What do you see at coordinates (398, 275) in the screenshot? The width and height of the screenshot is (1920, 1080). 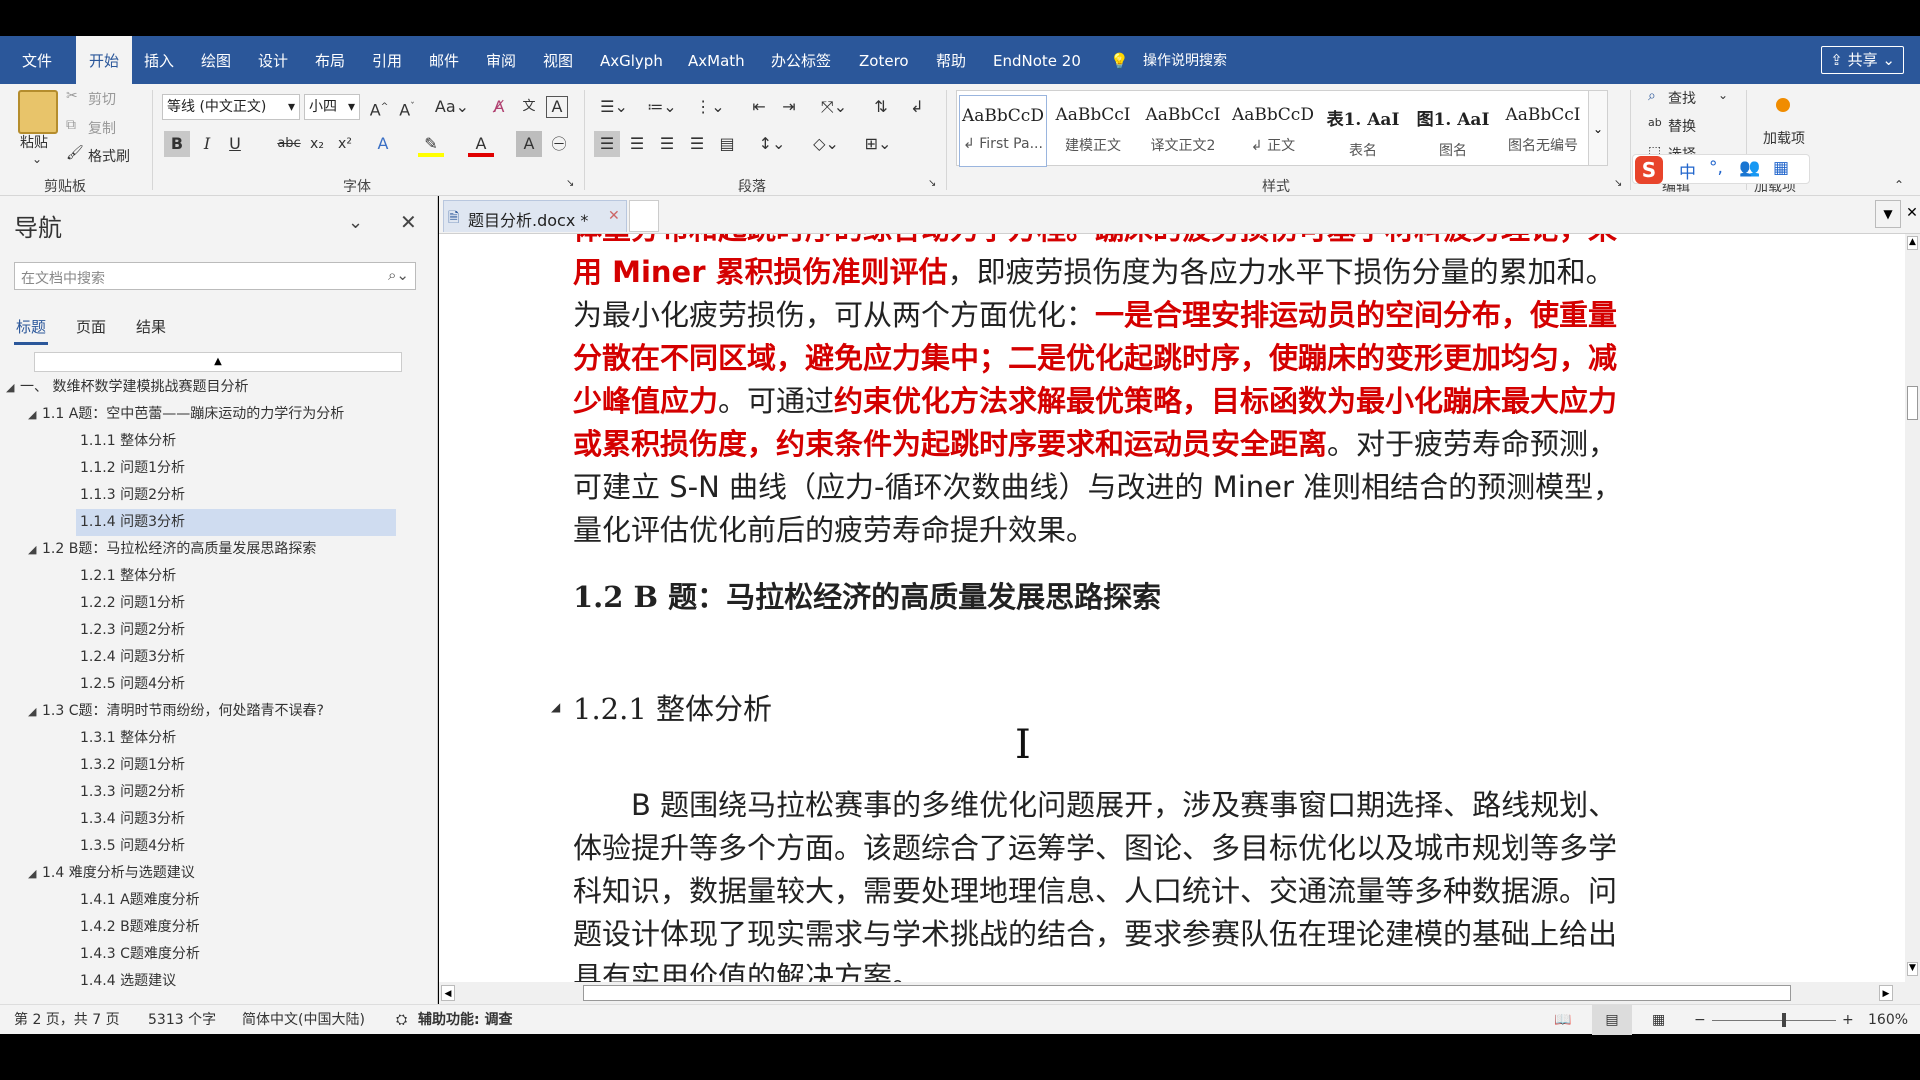 I see `search-icon: ⌕⌄` at bounding box center [398, 275].